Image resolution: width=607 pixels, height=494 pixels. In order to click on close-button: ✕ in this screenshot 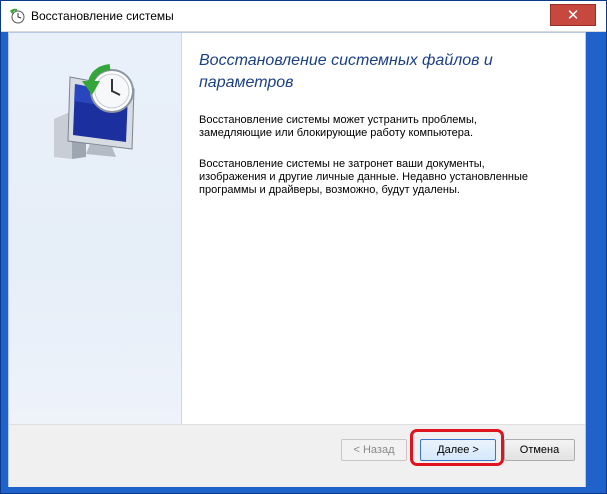, I will do `click(573, 15)`.